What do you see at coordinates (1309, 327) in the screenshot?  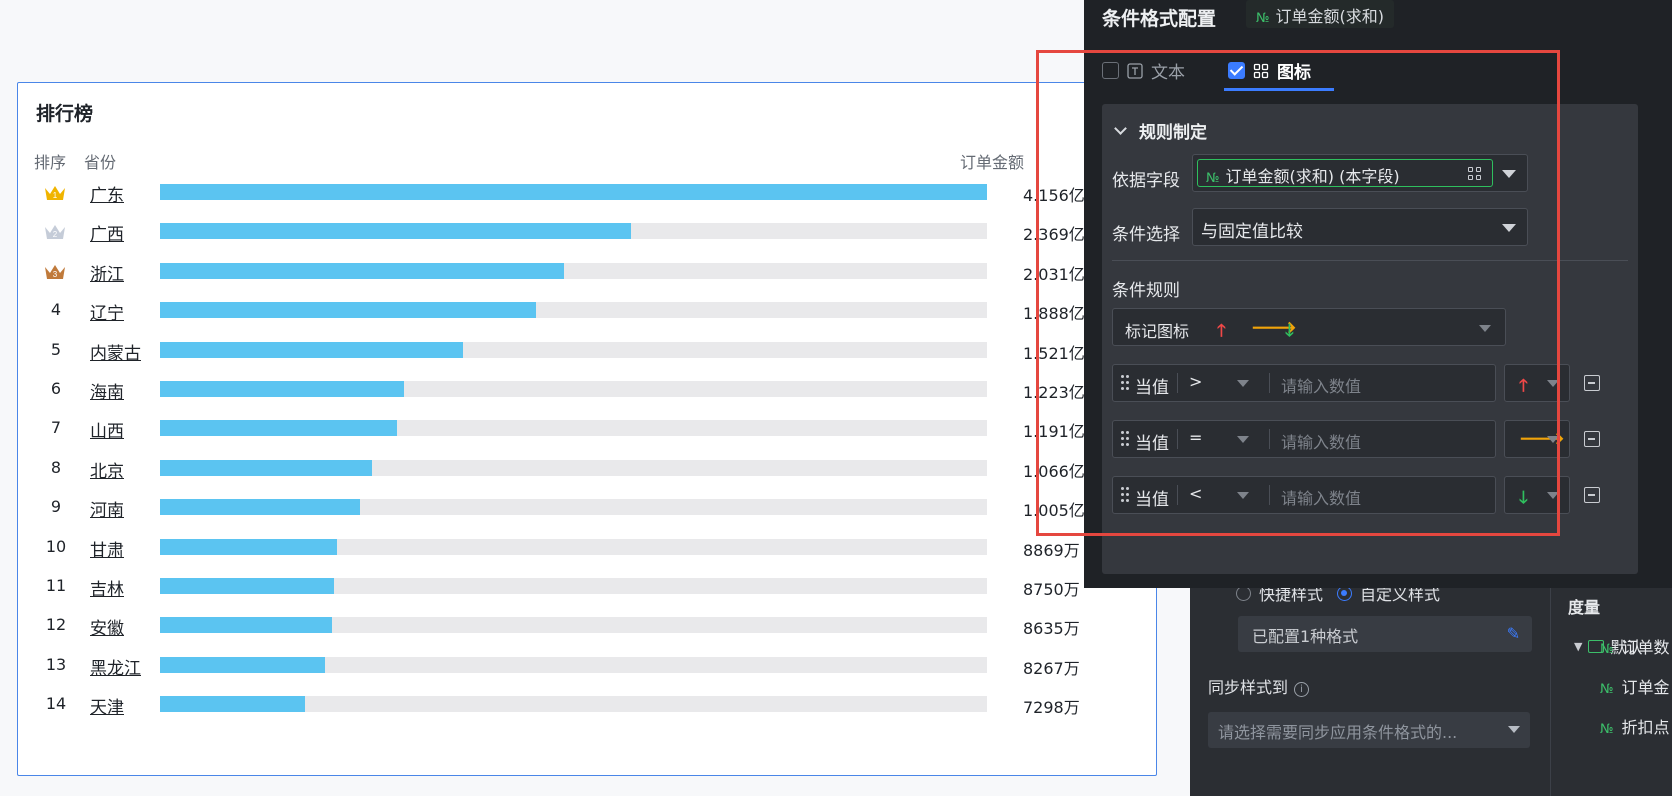 I see `marker-icon-select: 标记图标 🡑 🡒 🡓` at bounding box center [1309, 327].